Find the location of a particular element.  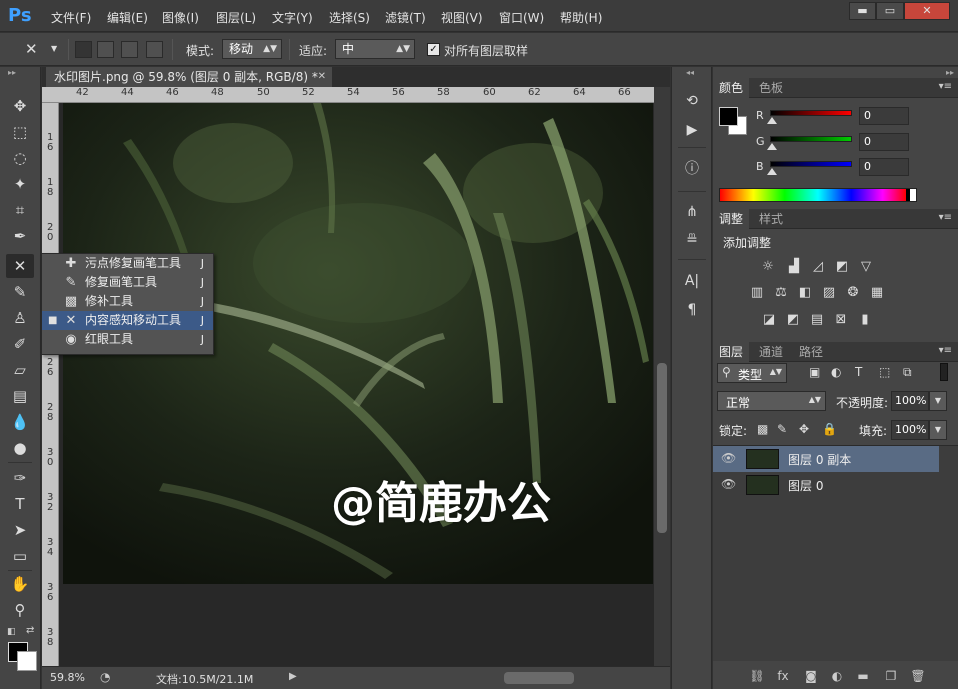

adapt-select: 中 ▲▼ is located at coordinates (375, 49).